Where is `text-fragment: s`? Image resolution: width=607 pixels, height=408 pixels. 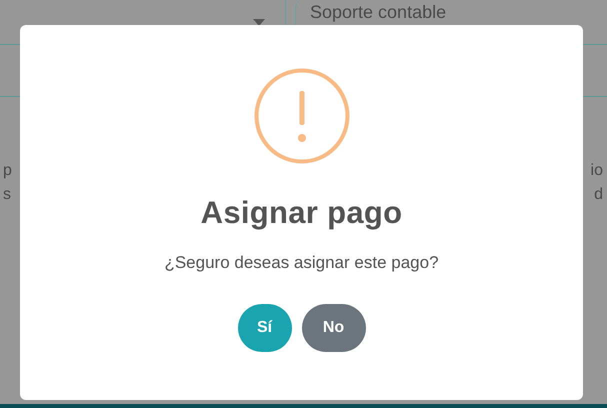 text-fragment: s is located at coordinates (7, 195).